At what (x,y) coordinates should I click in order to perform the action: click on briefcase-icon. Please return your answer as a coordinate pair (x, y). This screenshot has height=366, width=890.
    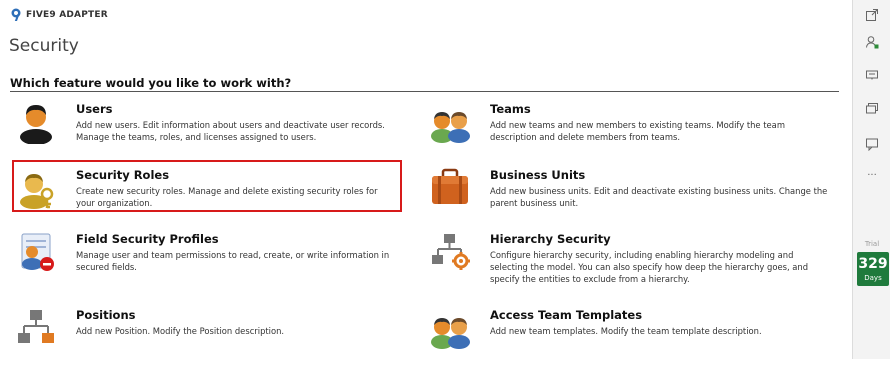
    Looking at the image, I should click on (450, 186).